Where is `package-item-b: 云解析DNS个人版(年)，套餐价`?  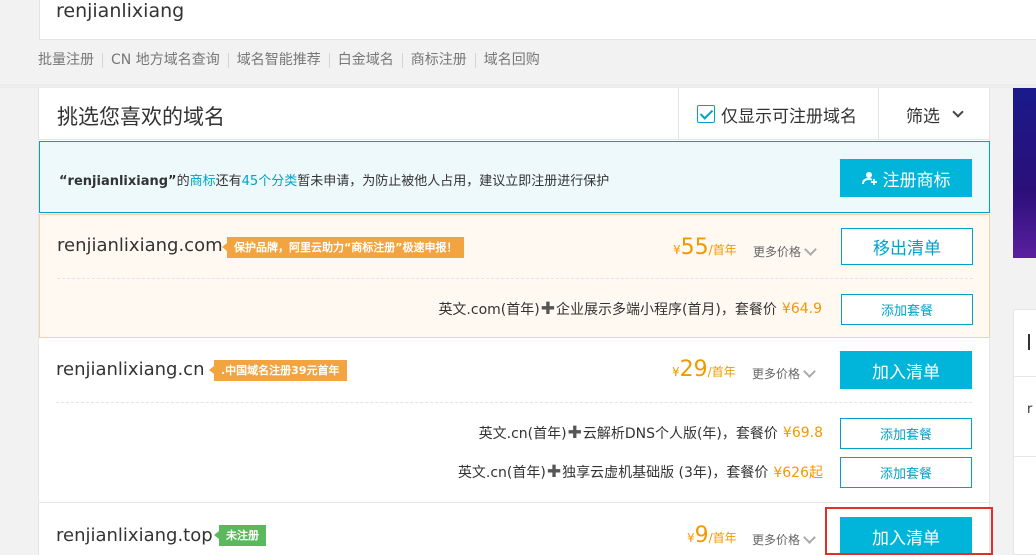
package-item-b: 云解析DNS个人版(年)，套餐价 is located at coordinates (680, 434).